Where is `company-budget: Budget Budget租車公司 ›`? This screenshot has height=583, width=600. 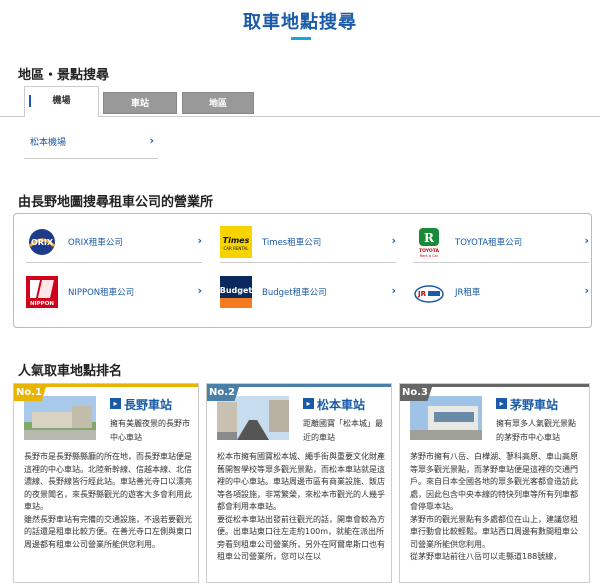
company-budget: Budget Budget租車公司 › is located at coordinates (308, 292).